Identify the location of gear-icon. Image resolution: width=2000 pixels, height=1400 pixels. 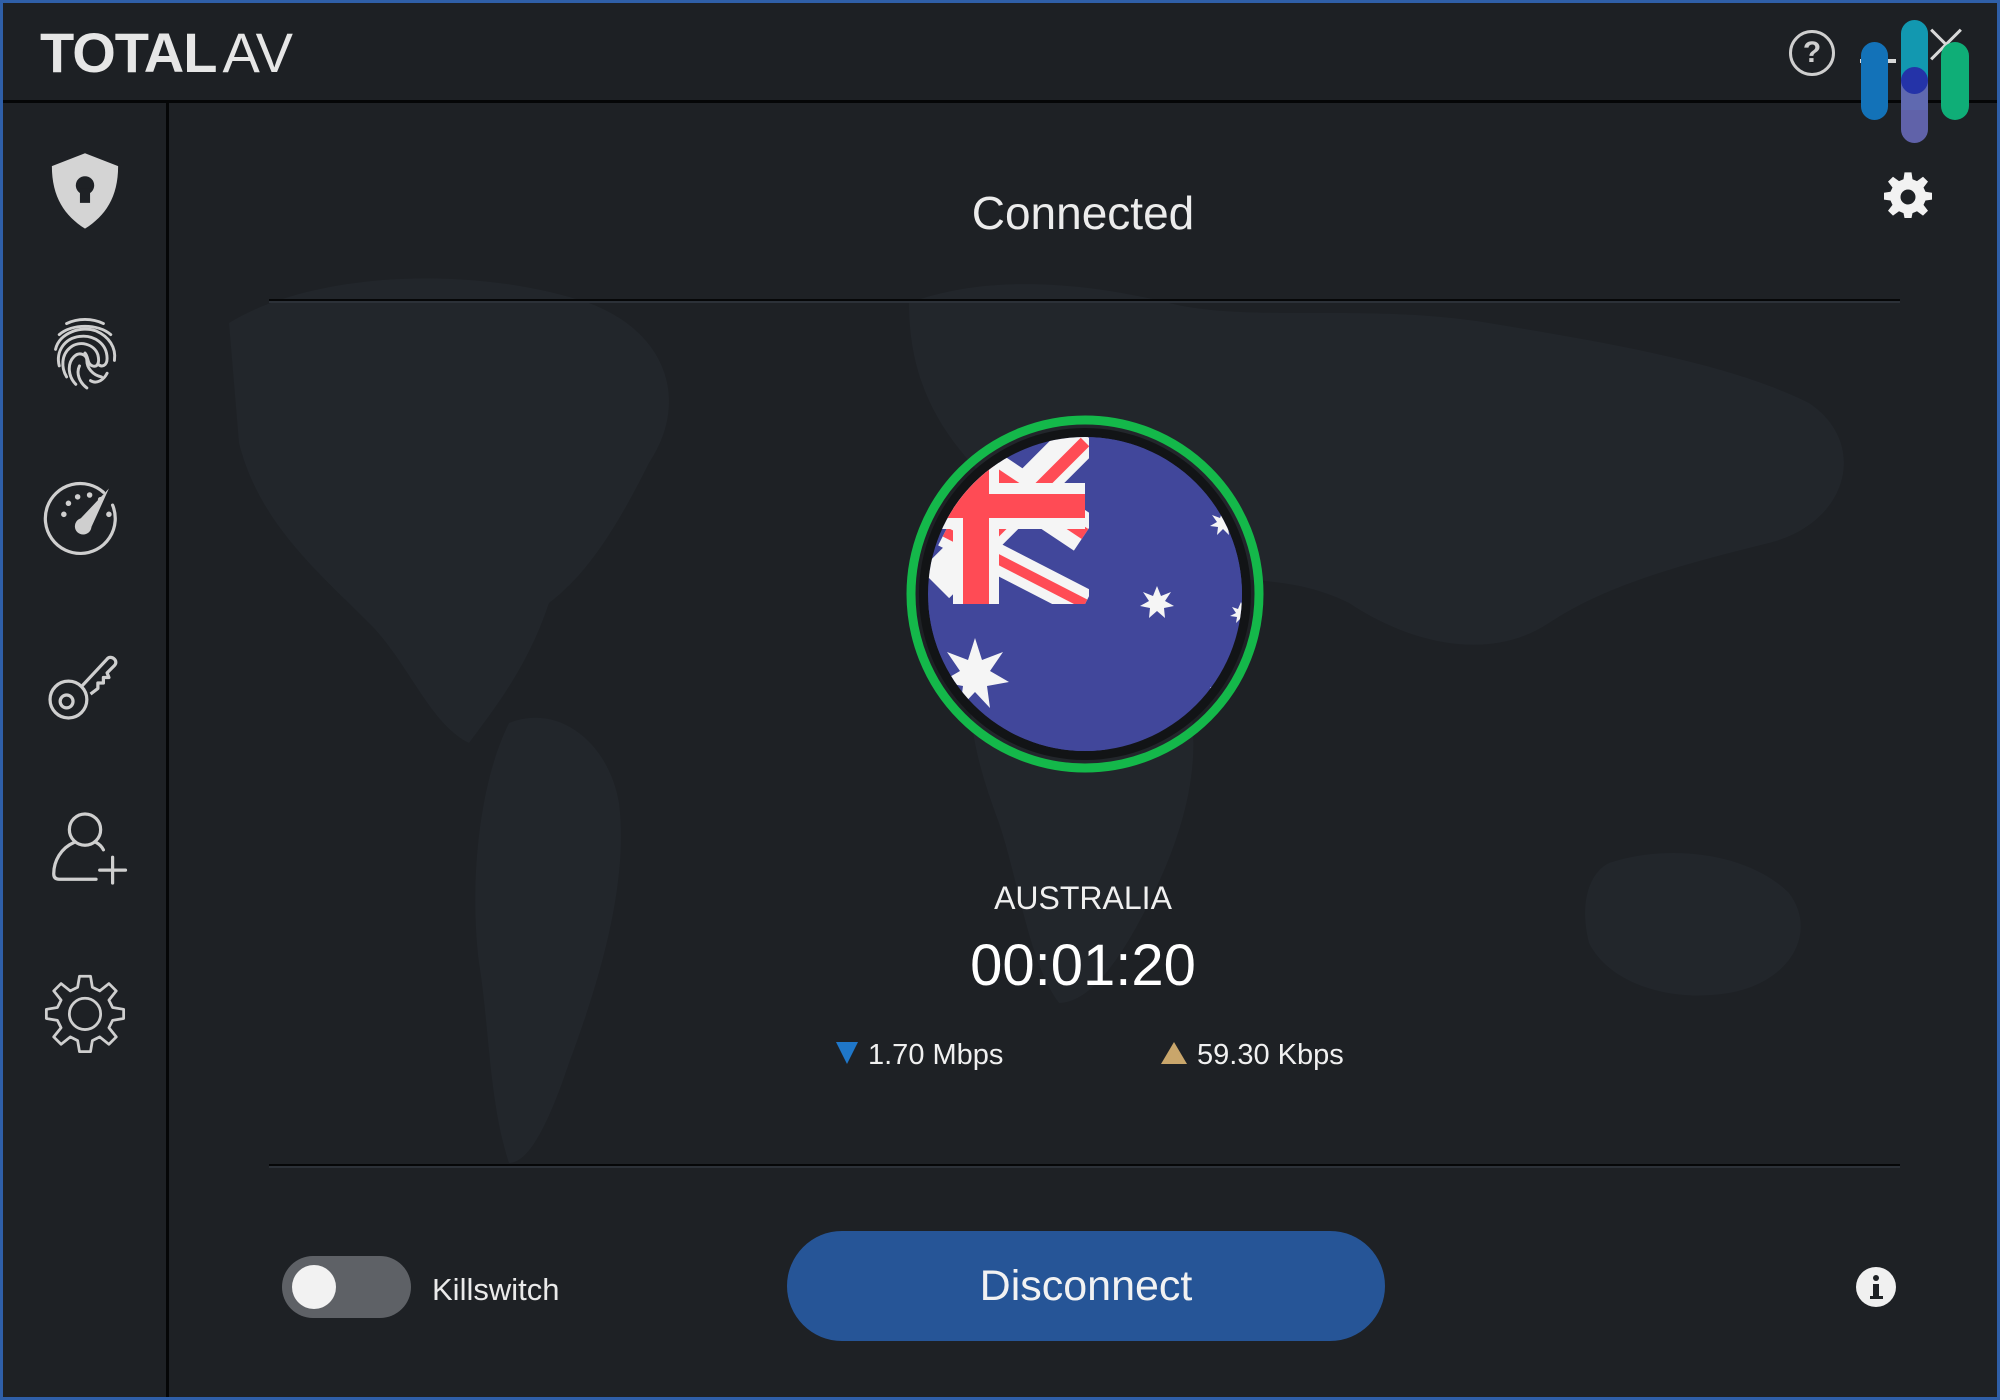
(85, 1014).